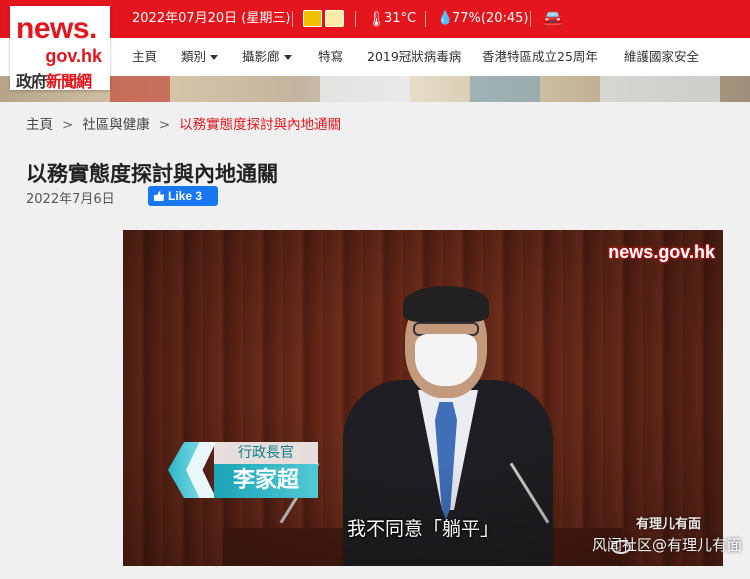 This screenshot has height=579, width=750. I want to click on nav-item-categories: 類別, so click(200, 57).